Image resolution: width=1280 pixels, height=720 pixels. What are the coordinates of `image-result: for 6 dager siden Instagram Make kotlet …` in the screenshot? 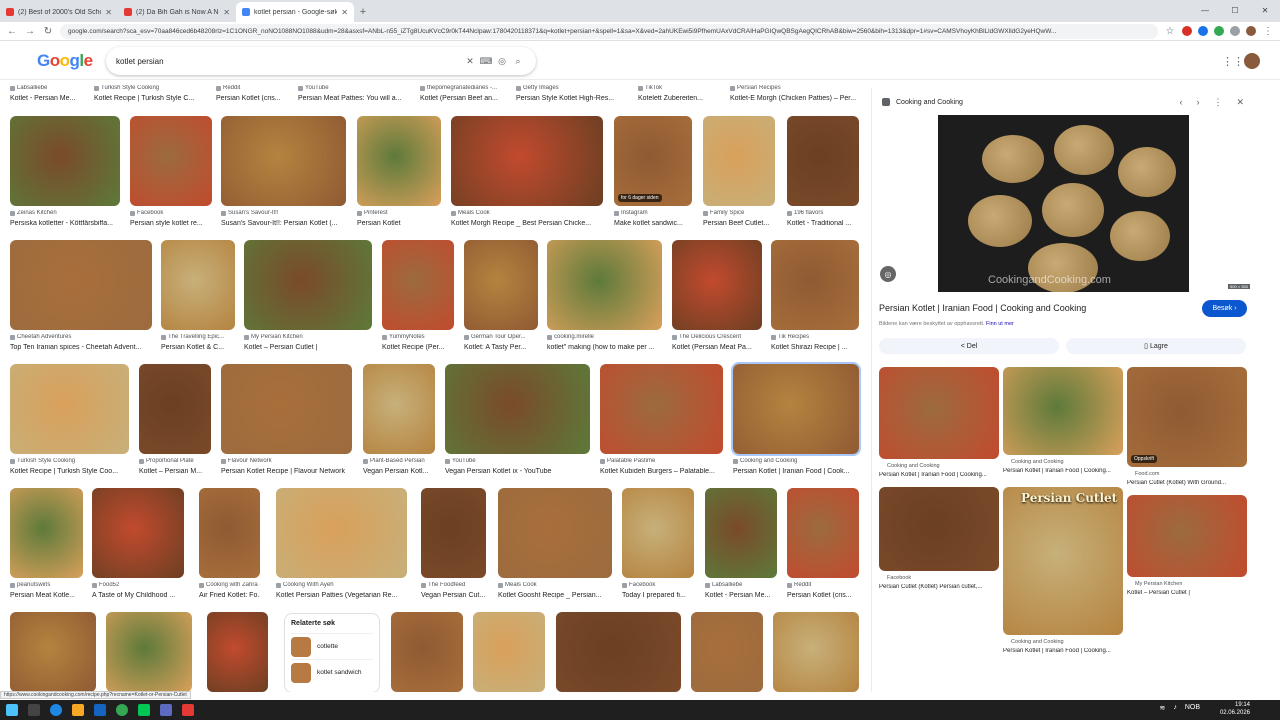 It's located at (653, 175).